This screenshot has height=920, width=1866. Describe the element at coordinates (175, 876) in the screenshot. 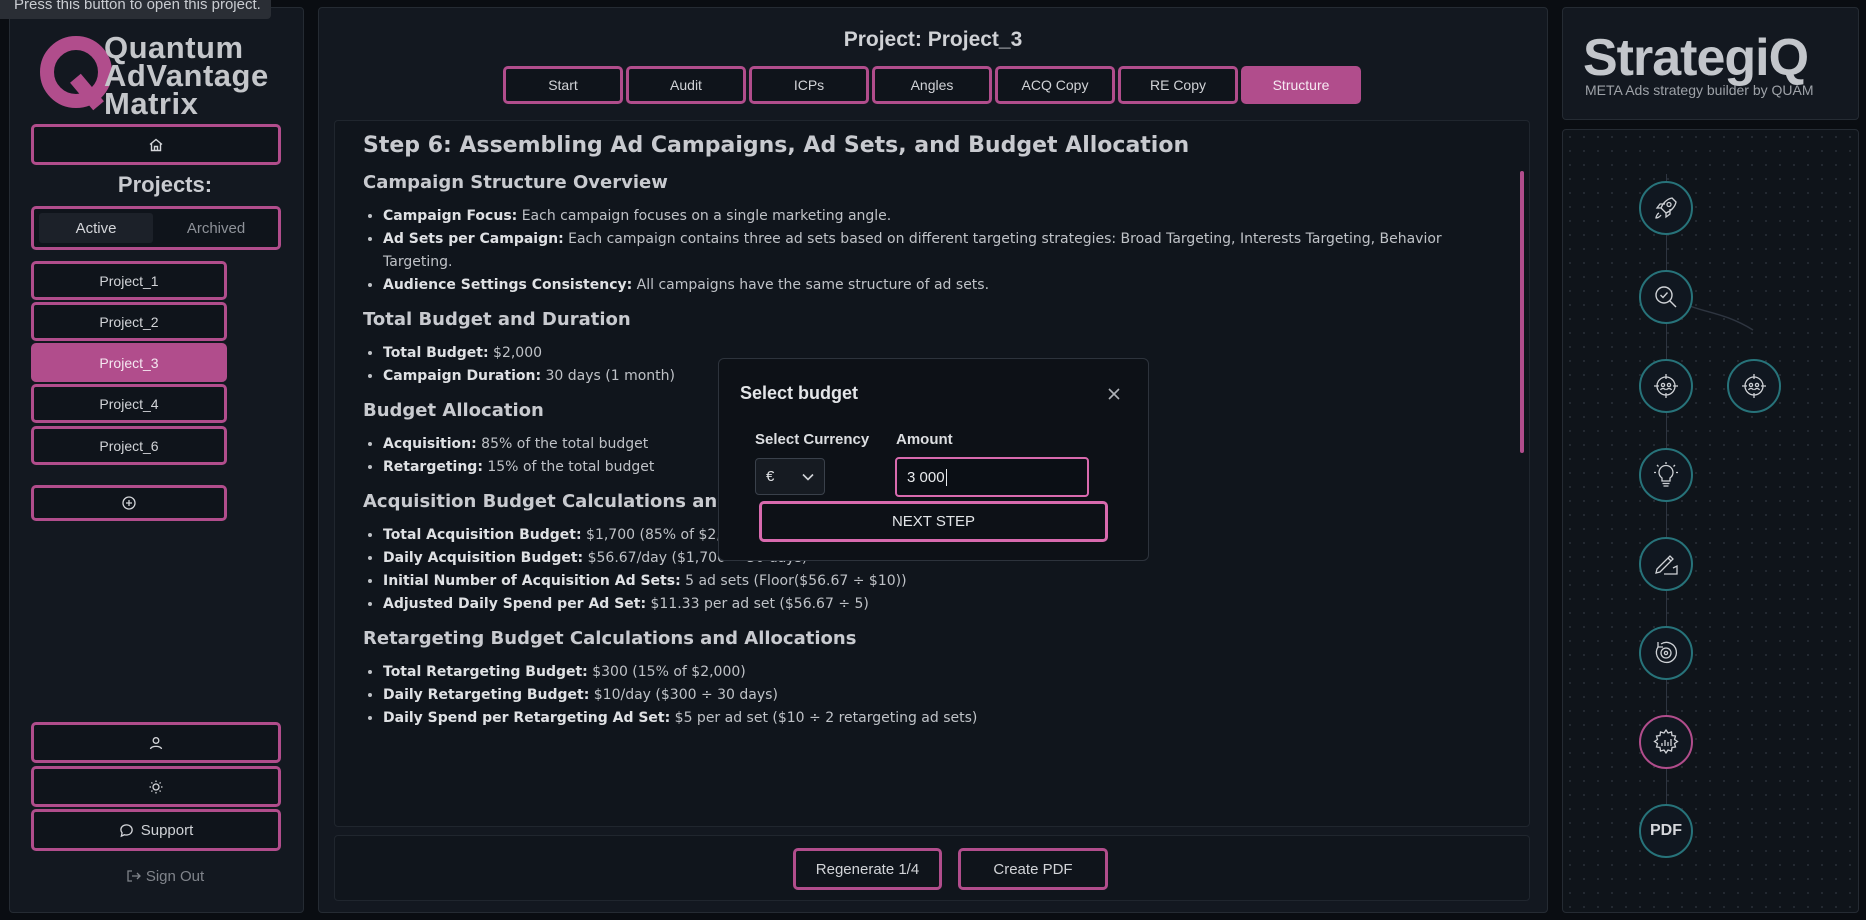

I see `sign-out-label: Sign Out` at that location.